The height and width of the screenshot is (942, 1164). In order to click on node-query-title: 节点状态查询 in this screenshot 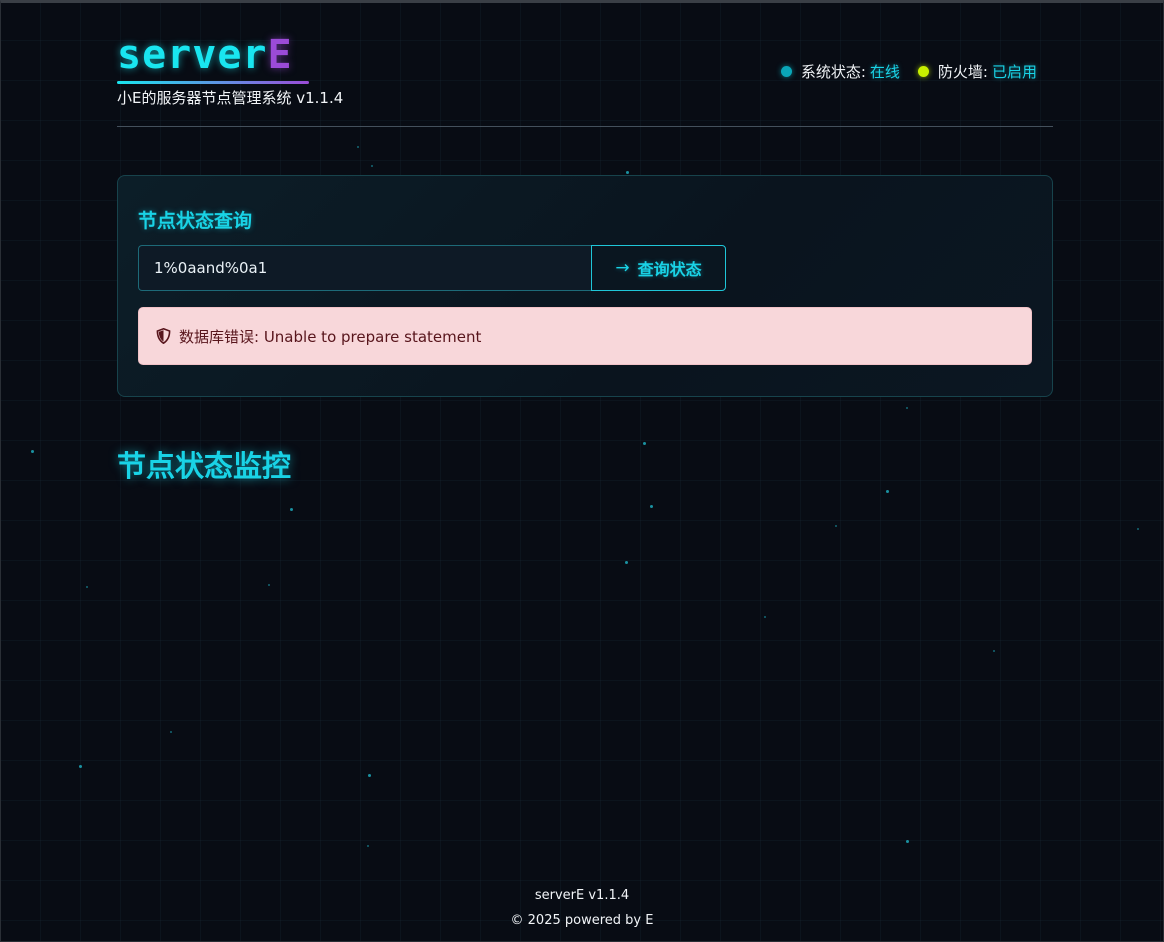, I will do `click(195, 221)`.